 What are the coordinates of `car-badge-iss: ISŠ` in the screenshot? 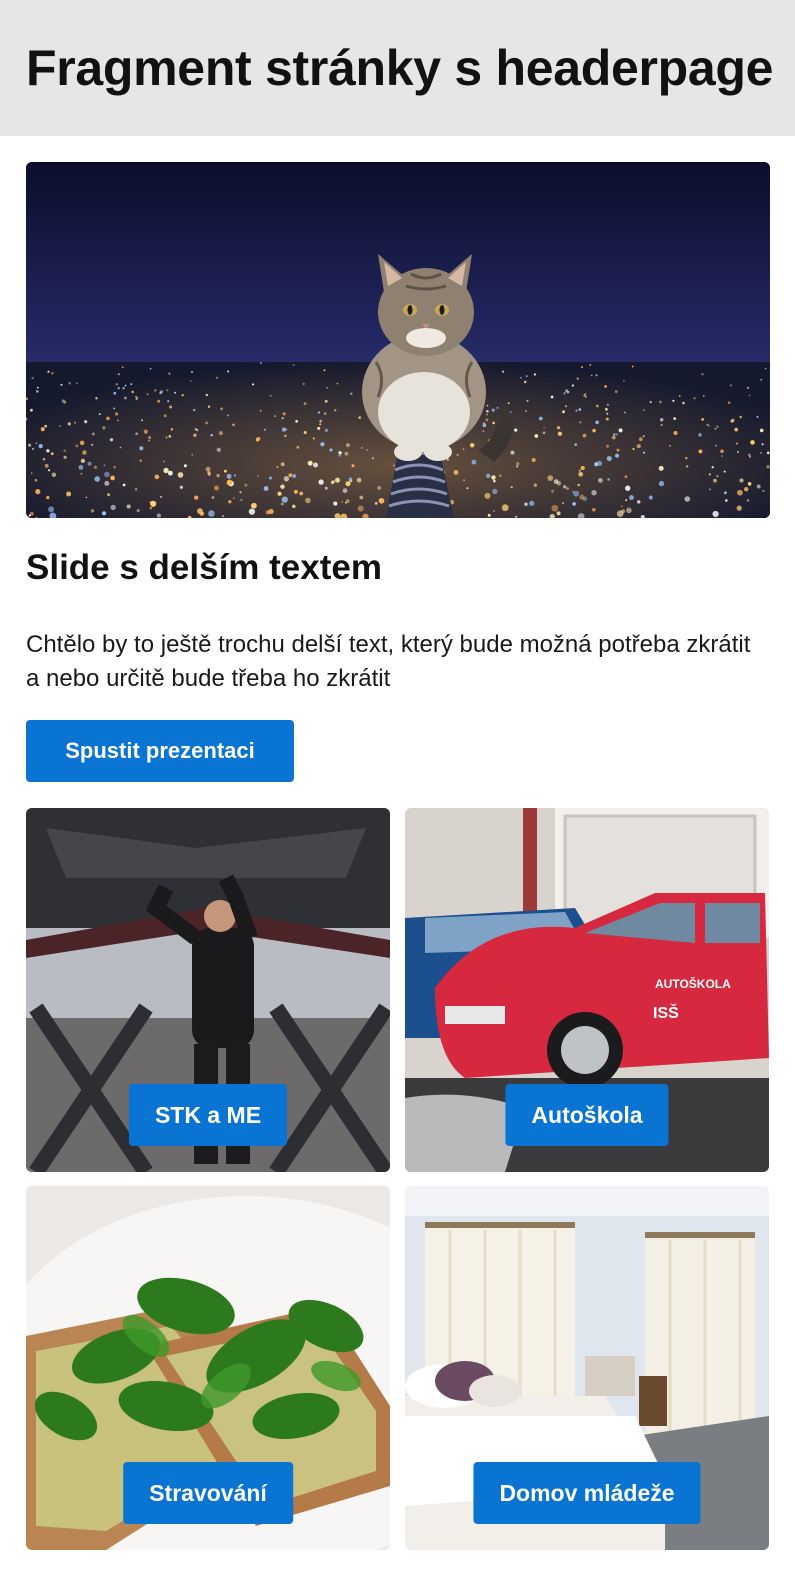 It's located at (666, 1012).